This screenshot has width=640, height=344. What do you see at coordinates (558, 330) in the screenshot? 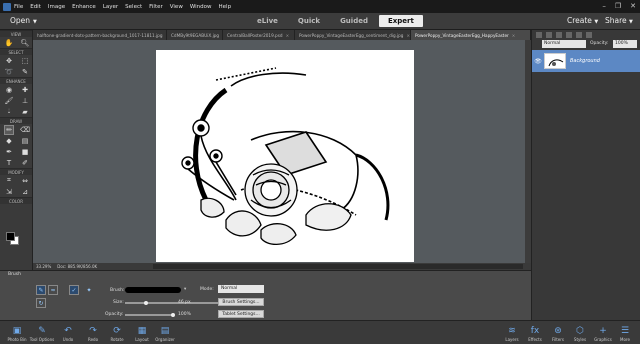
I see `filters-icon: ⊛` at bounding box center [558, 330].